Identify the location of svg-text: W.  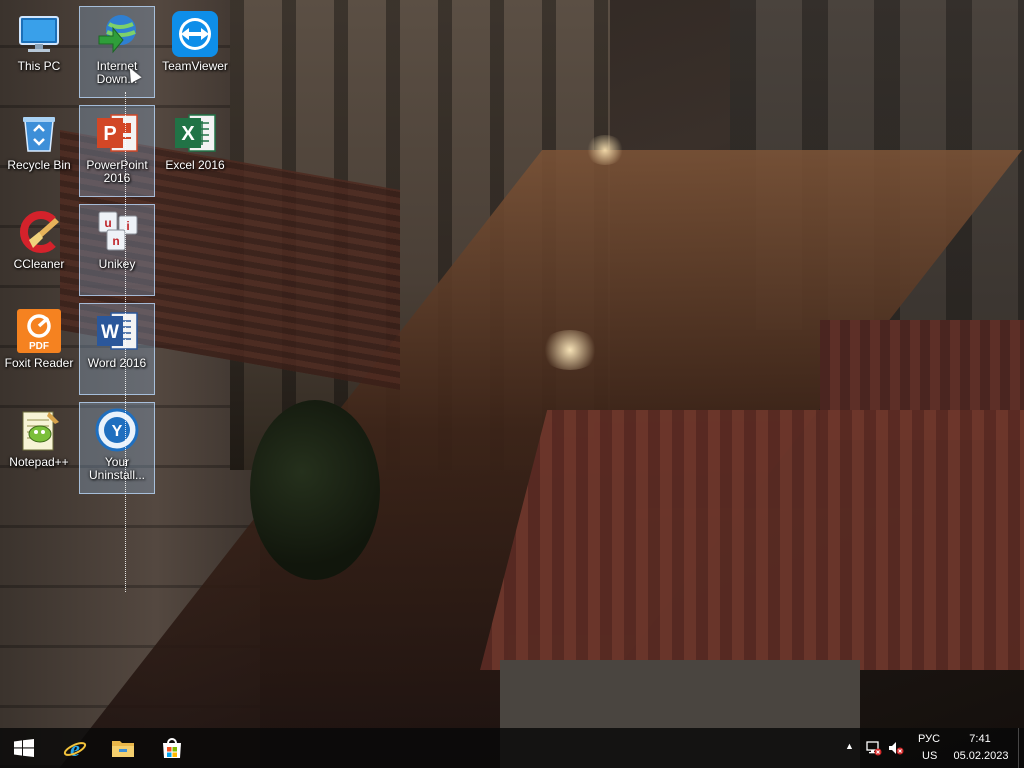
(110, 332).